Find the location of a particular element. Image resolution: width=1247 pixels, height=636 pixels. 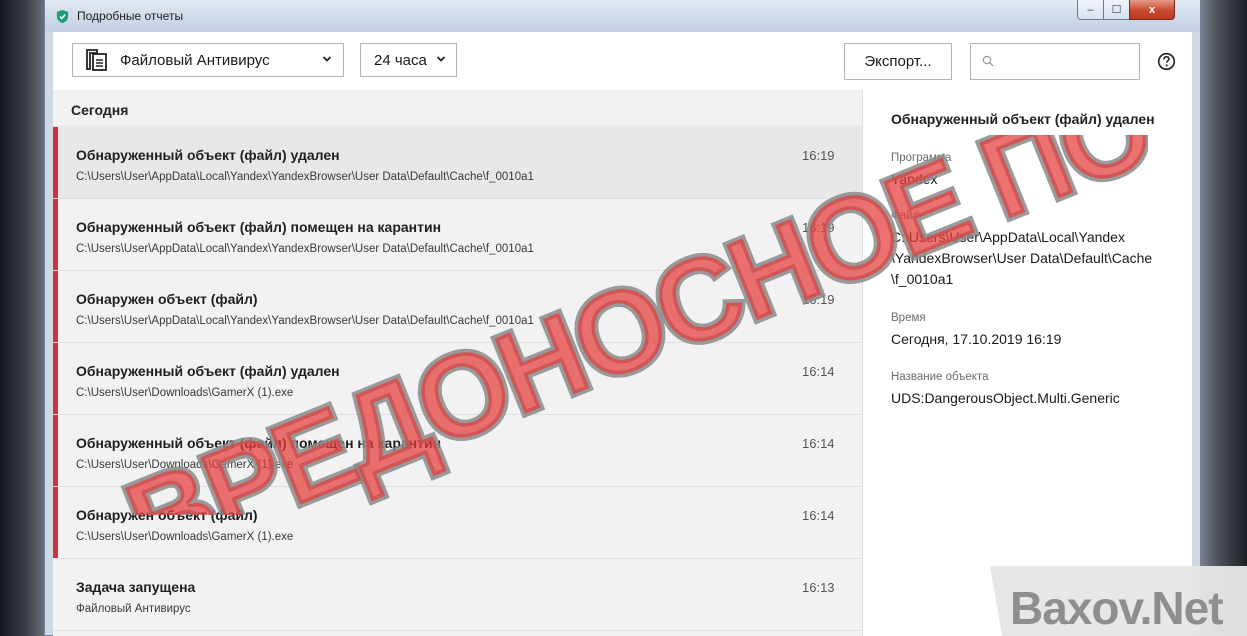

close-button: x is located at coordinates (1152, 10).